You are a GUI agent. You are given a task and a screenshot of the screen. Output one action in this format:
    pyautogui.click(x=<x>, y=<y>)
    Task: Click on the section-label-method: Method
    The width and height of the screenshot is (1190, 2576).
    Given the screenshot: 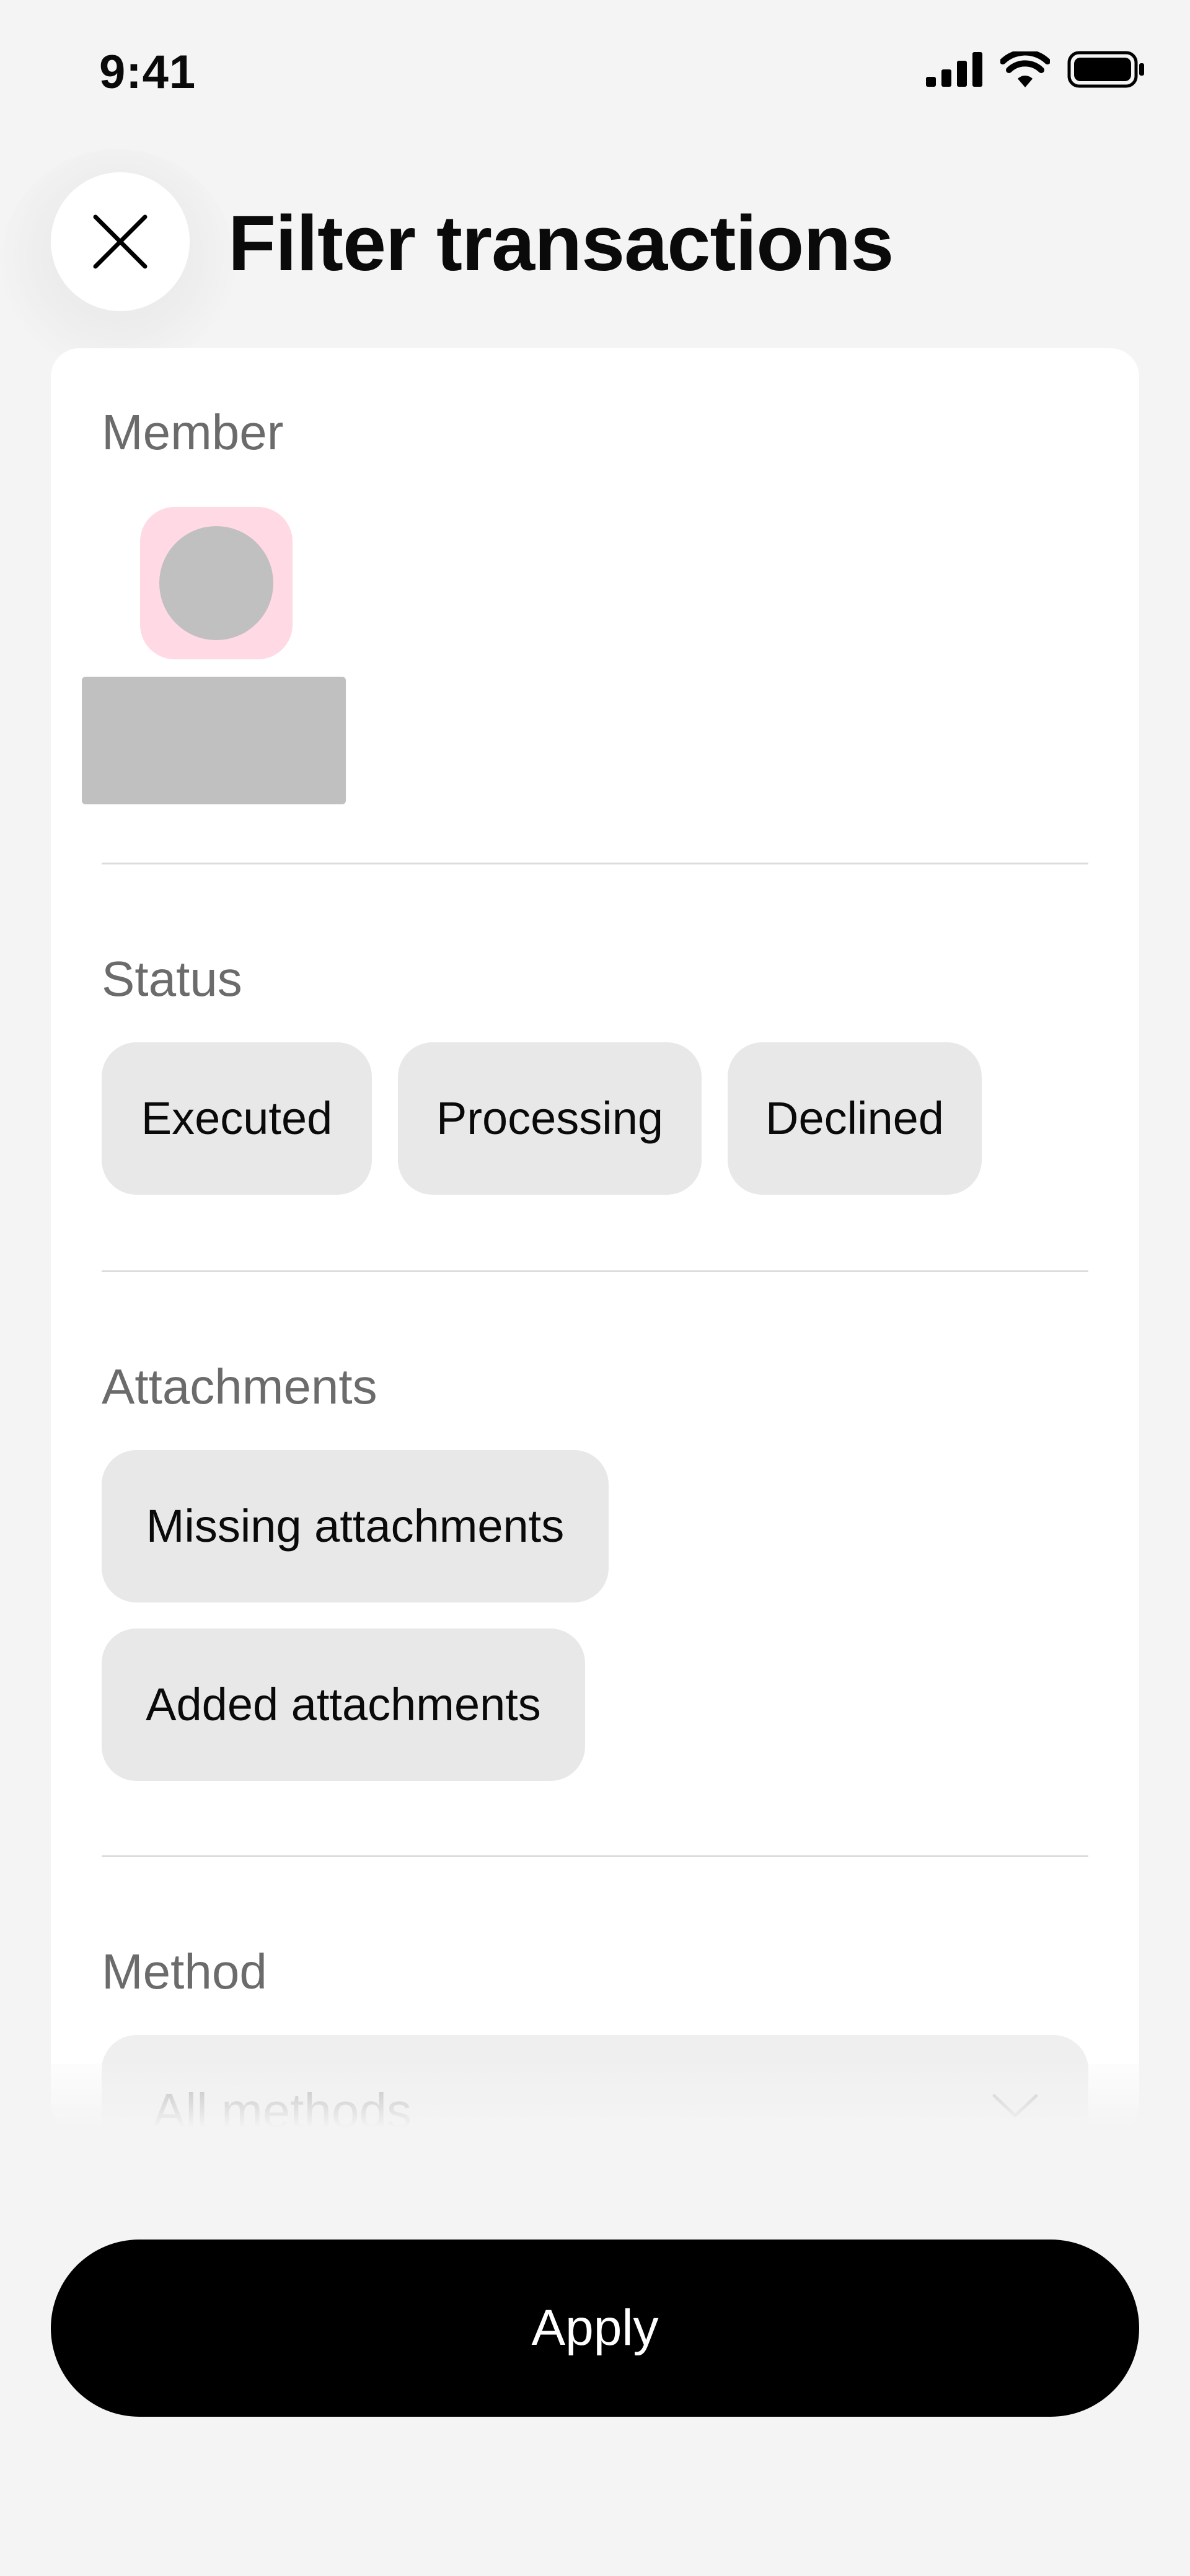 What is the action you would take?
    pyautogui.click(x=184, y=1971)
    